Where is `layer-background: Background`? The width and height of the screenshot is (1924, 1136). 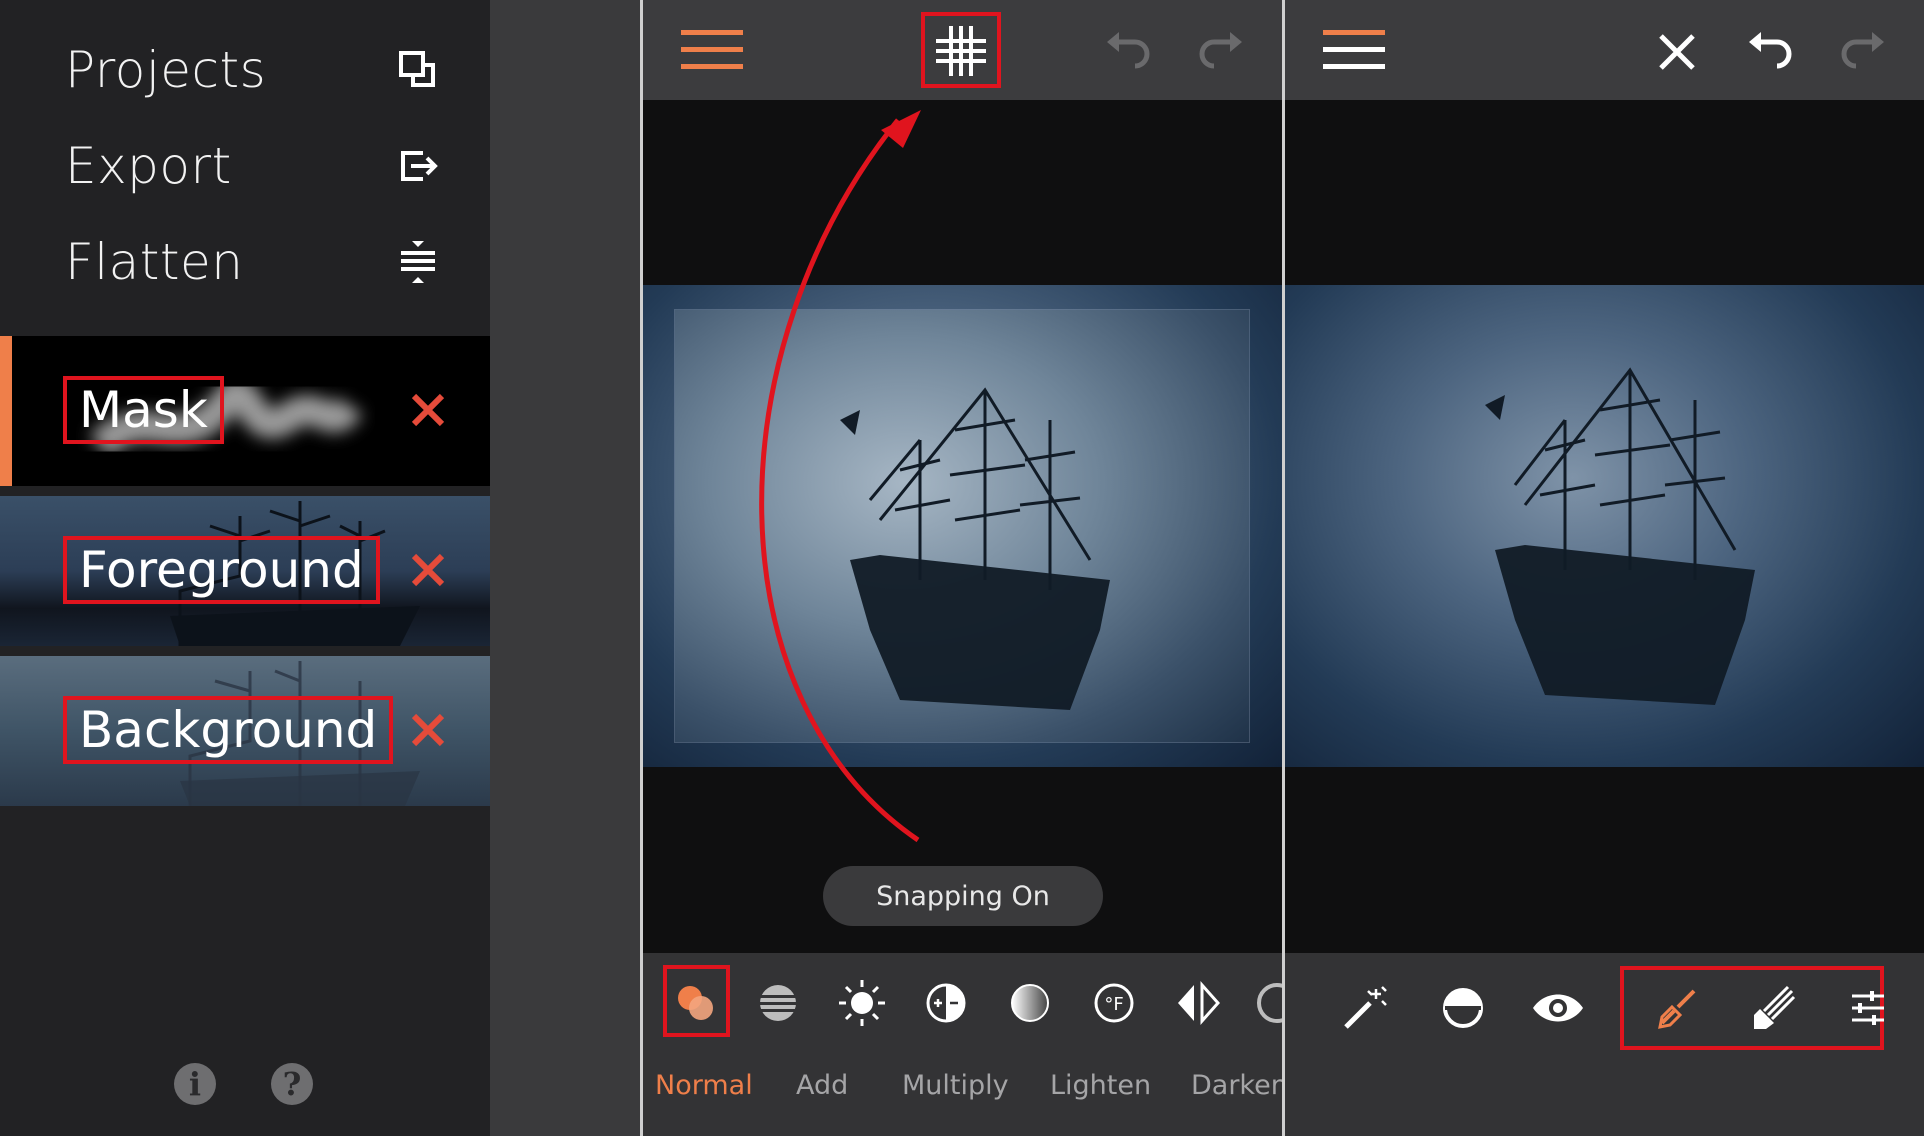 layer-background: Background is located at coordinates (245, 731).